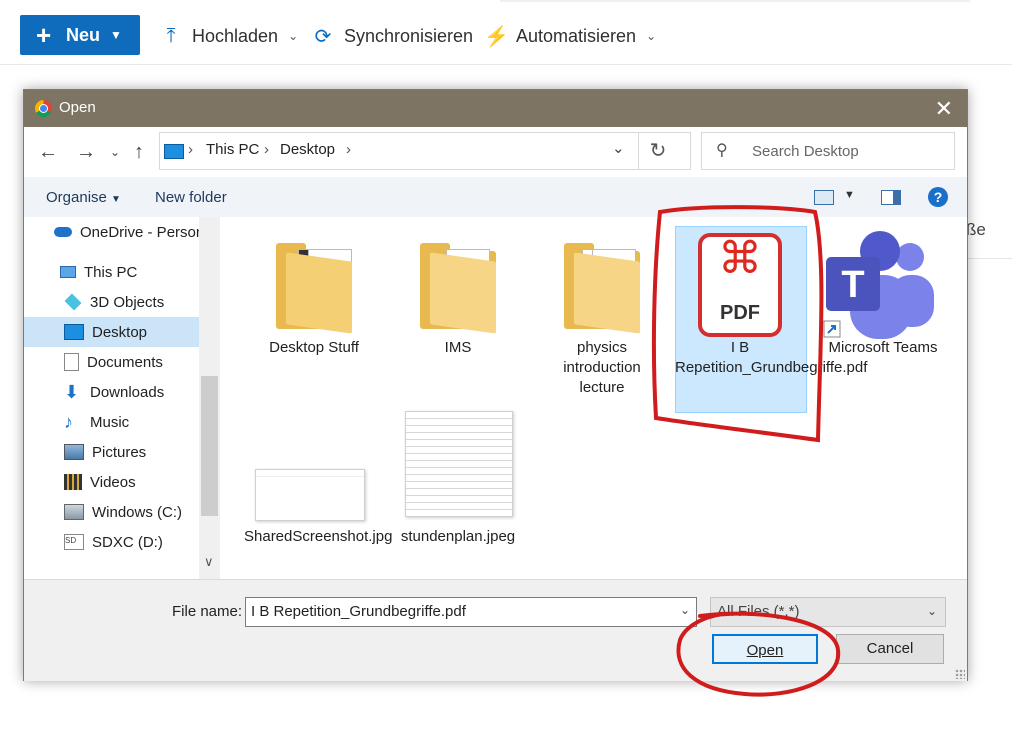 The height and width of the screenshot is (731, 1012). I want to click on sidebar-item-label: 3D Objects, so click(127, 302).